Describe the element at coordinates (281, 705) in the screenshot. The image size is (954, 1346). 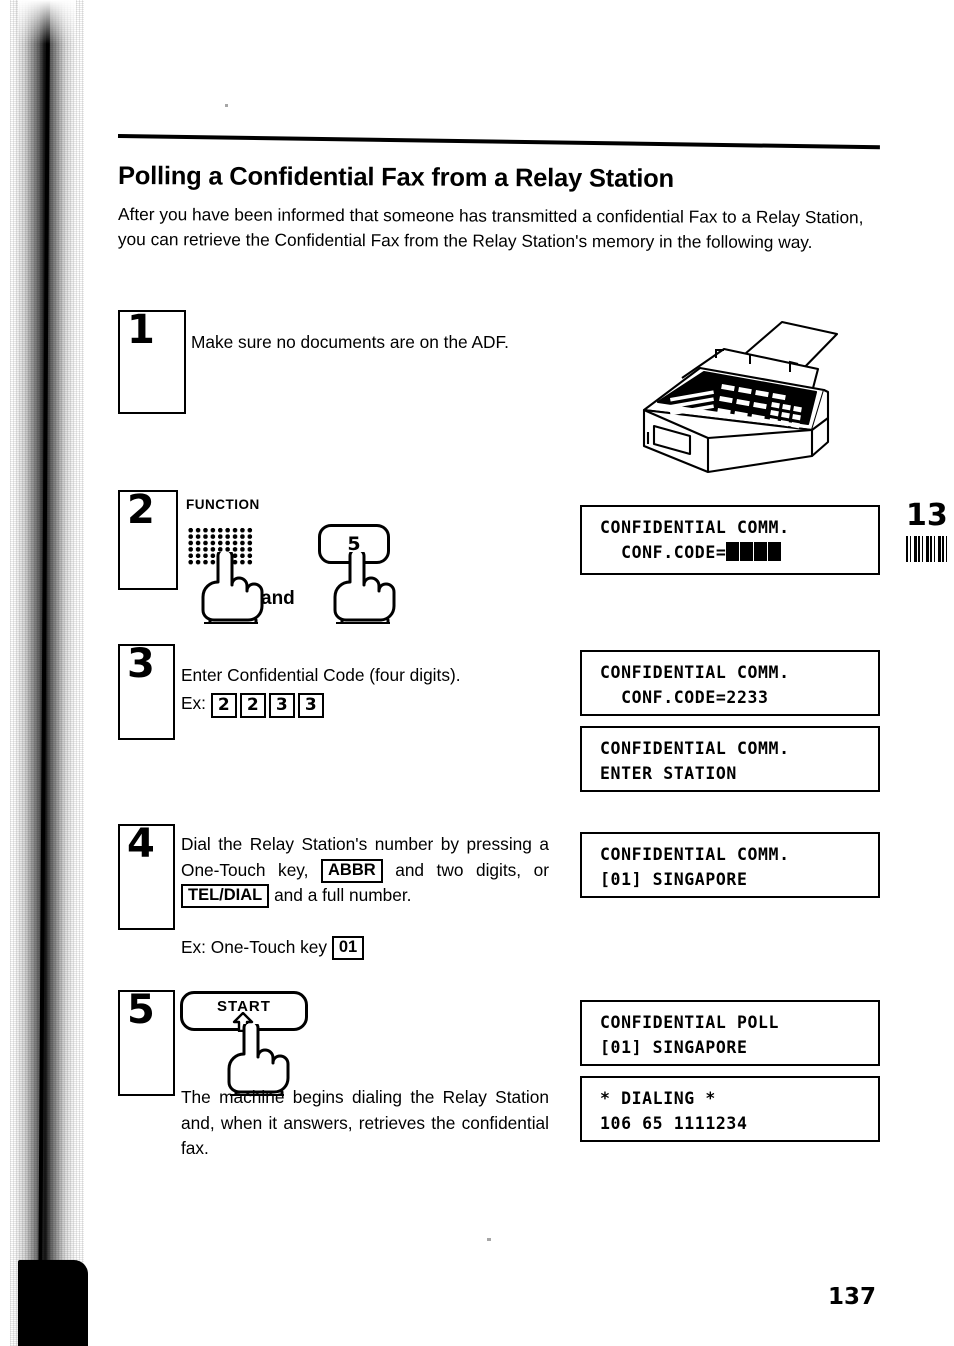
I see `example-key-3: 3` at that location.